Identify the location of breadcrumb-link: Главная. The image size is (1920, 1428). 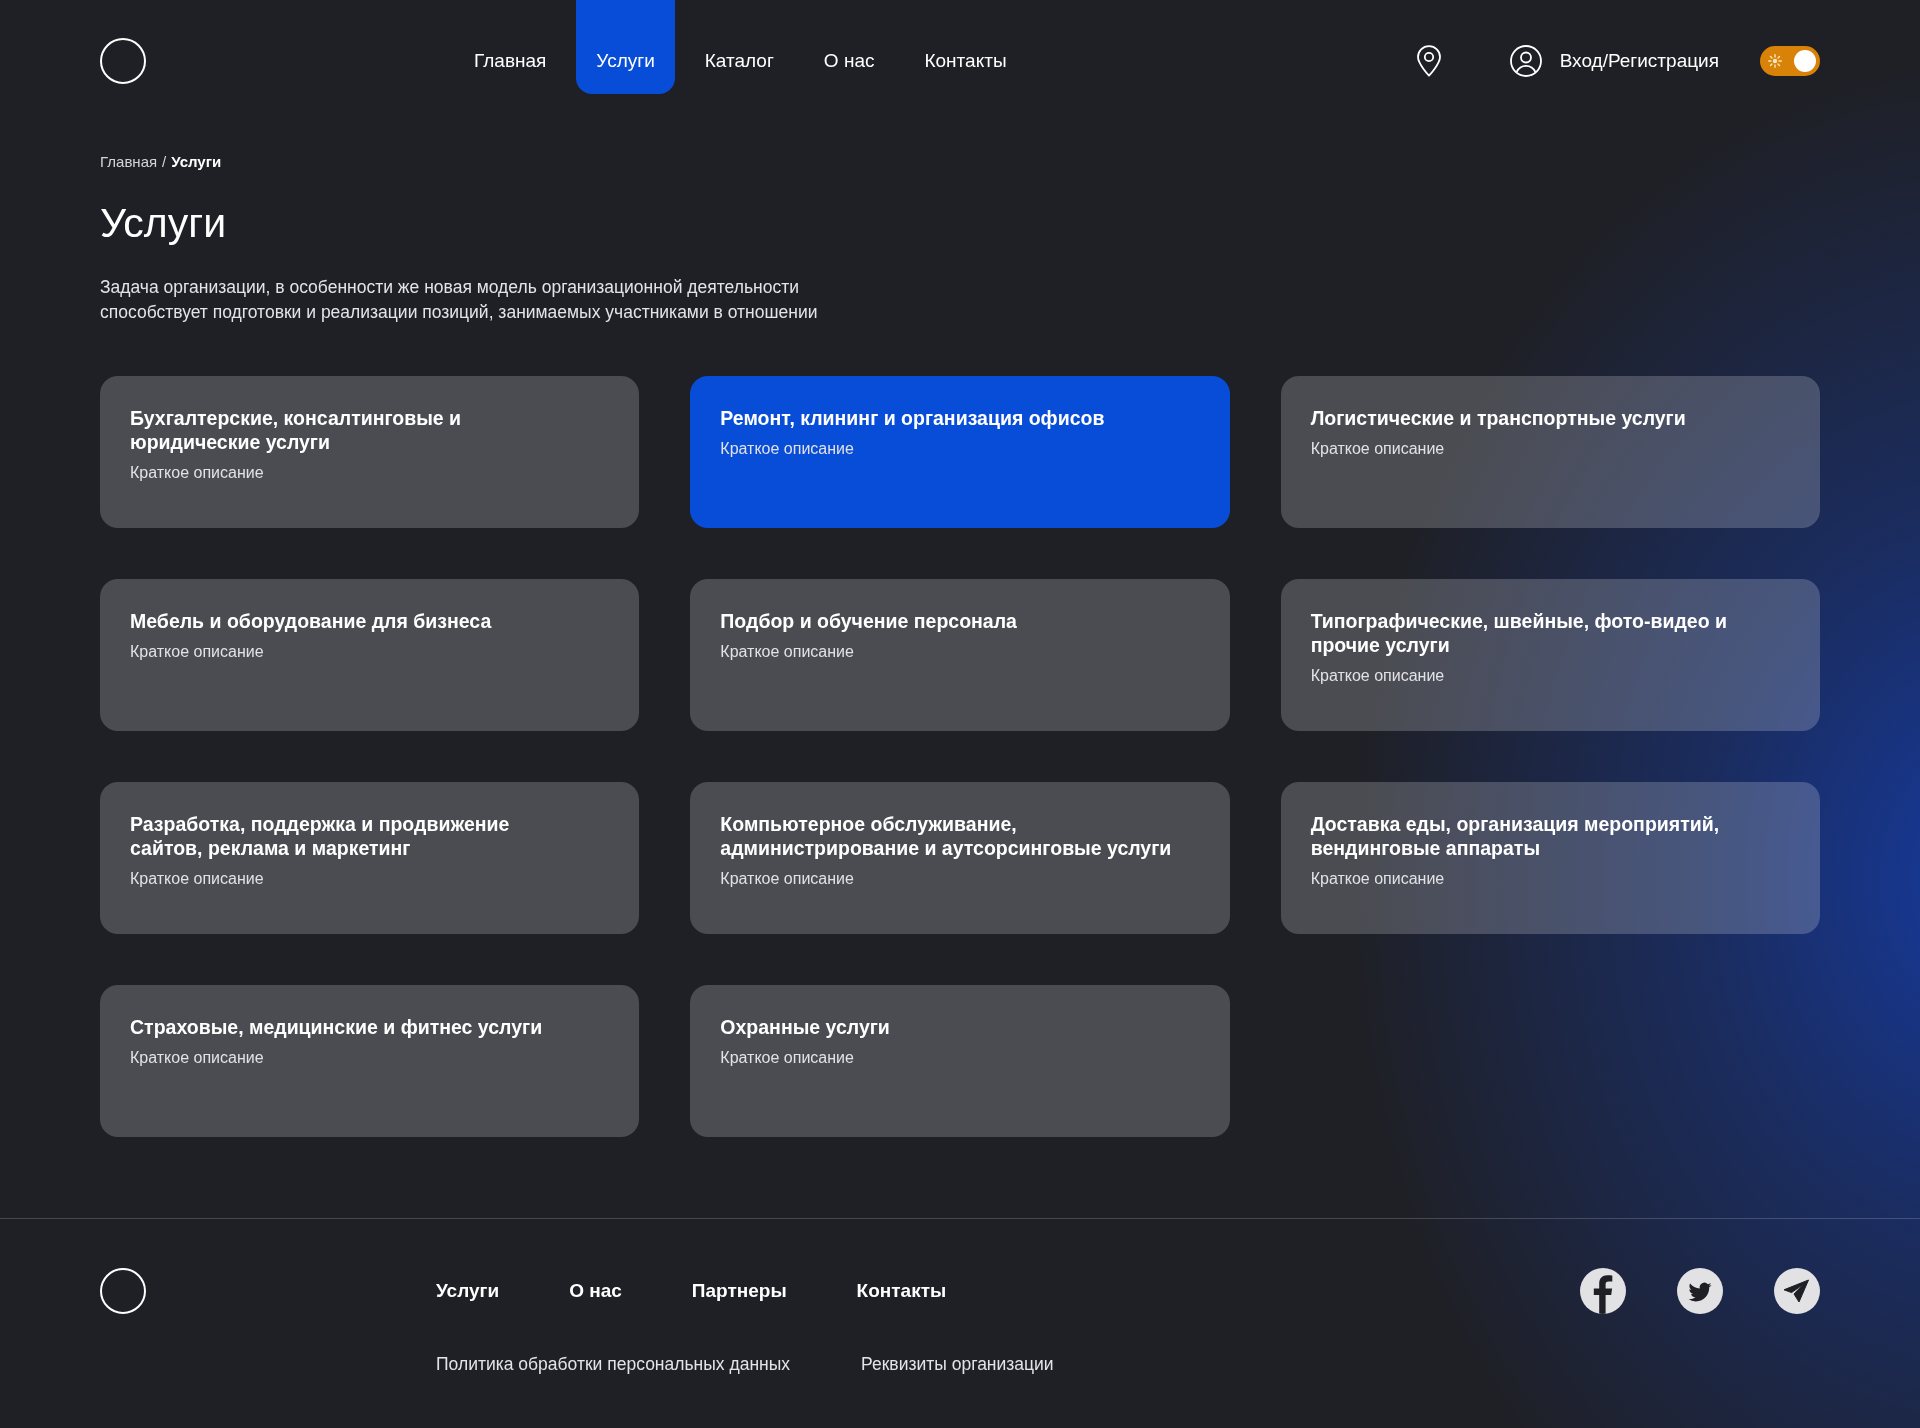
(129, 162).